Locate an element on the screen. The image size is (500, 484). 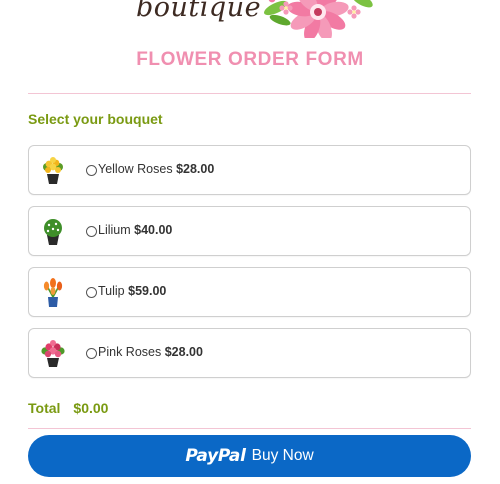
total-row: Total $0.00 is located at coordinates (68, 408).